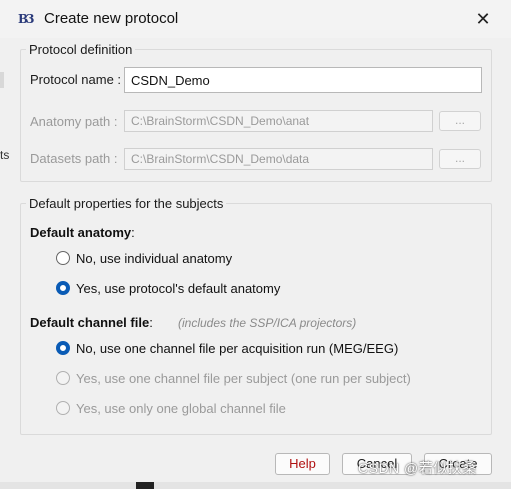 The width and height of the screenshot is (511, 489). I want to click on window-title: Create new protocol, so click(111, 18).